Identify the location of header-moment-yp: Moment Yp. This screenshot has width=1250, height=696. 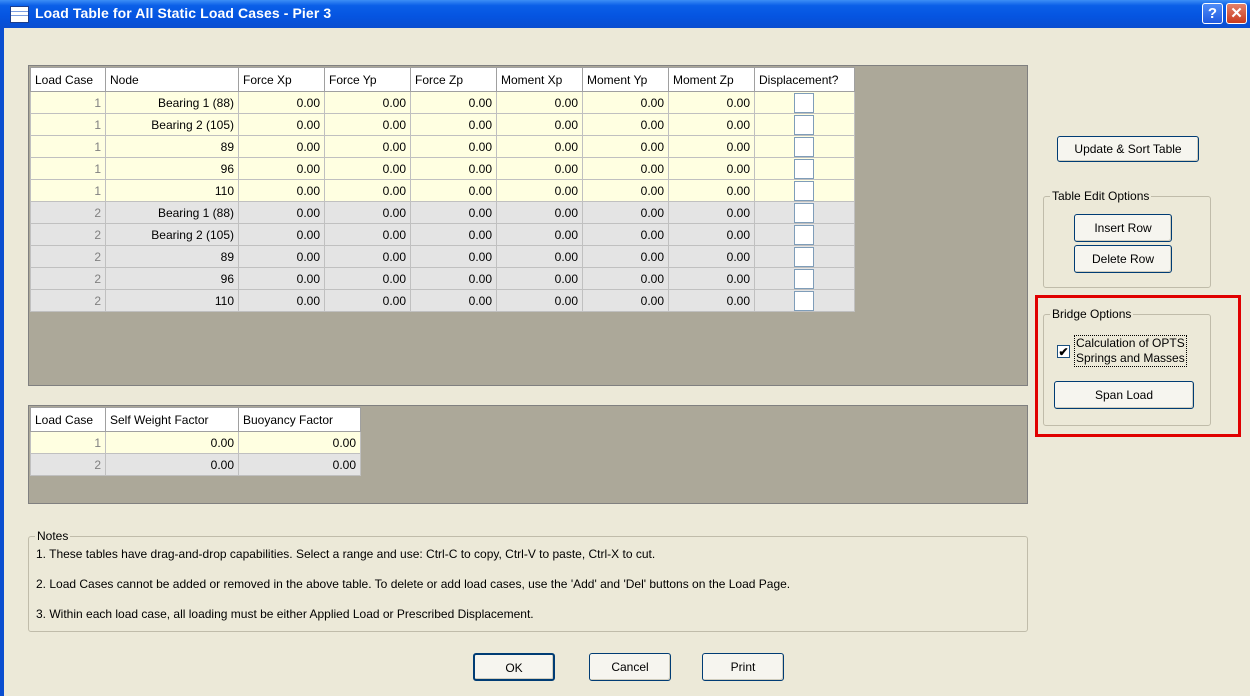
(625, 79).